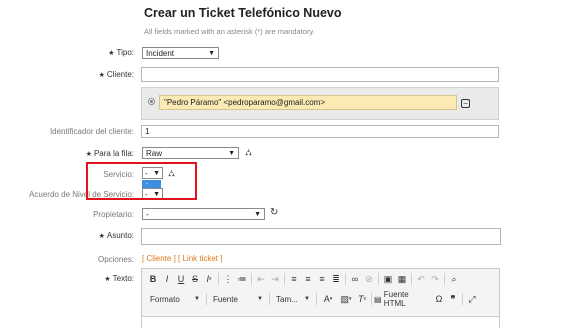  Describe the element at coordinates (182, 258) in the screenshot. I see `opciones-links: [ Cliente ] [ Link ticket ]` at that location.